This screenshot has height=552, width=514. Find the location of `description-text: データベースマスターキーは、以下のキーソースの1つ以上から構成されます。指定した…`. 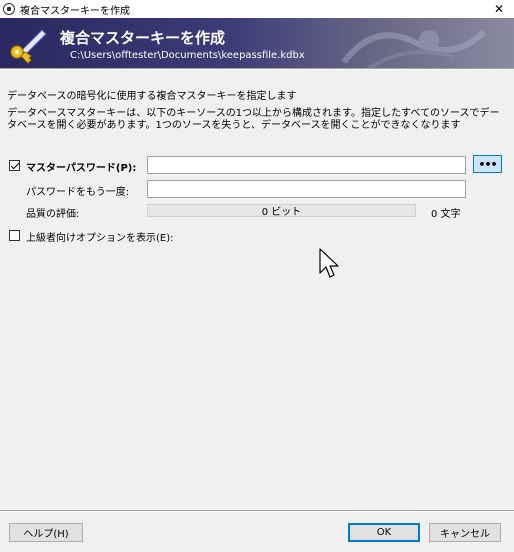

description-text: データベースマスターキーは、以下のキーソースの1つ以上から構成されます。指定した… is located at coordinates (253, 119).